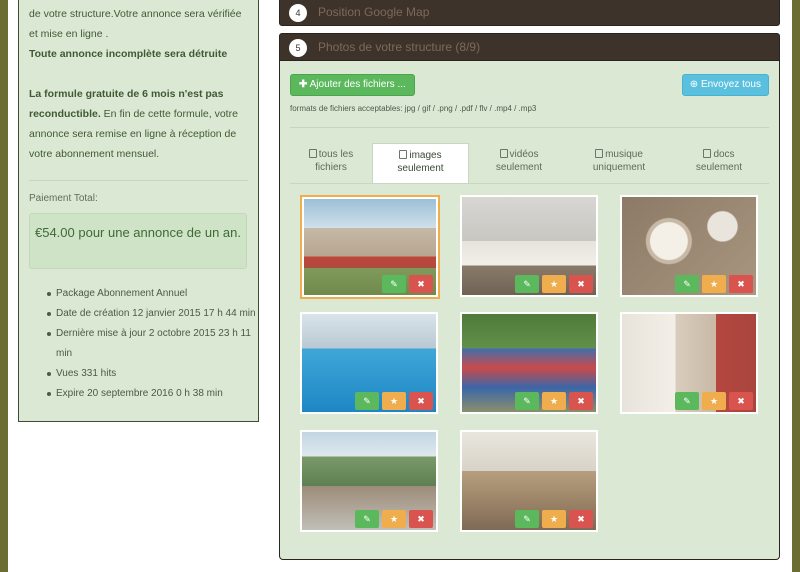 This screenshot has height=572, width=800. Describe the element at coordinates (312, 153) in the screenshot. I see `files-icon` at that location.